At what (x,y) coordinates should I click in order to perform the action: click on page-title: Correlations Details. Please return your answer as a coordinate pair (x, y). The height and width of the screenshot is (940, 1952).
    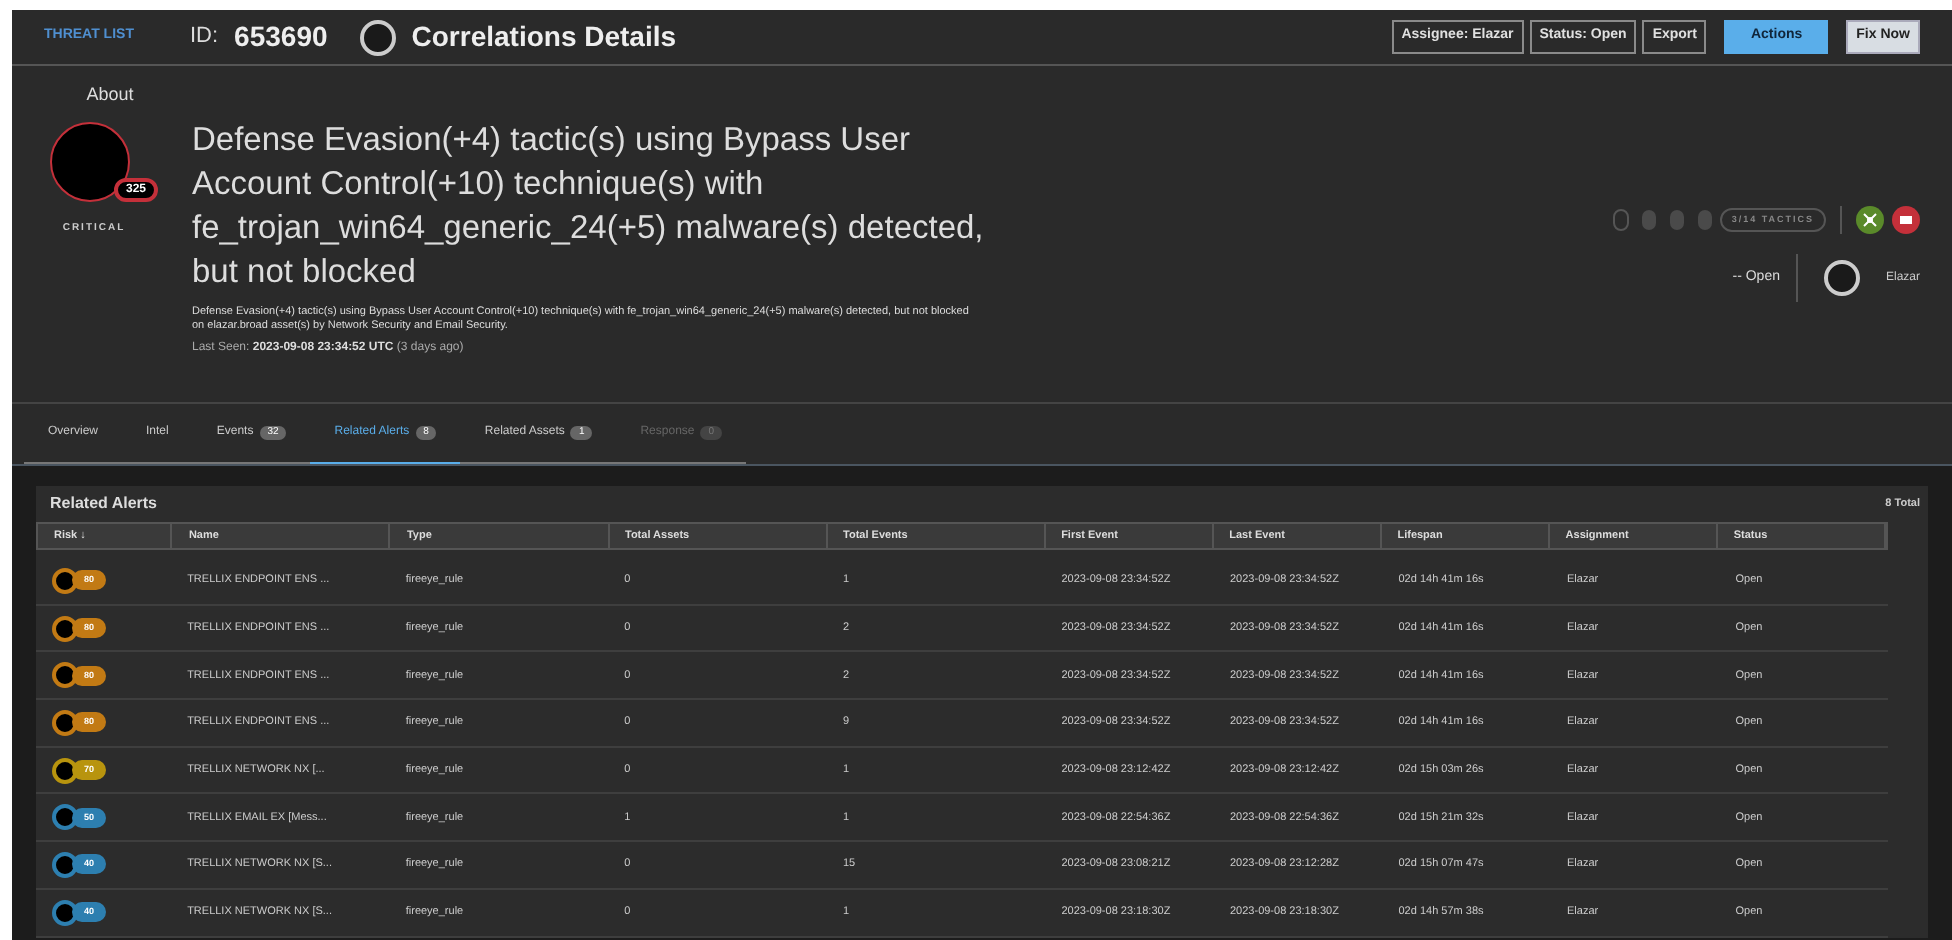
    Looking at the image, I should click on (544, 37).